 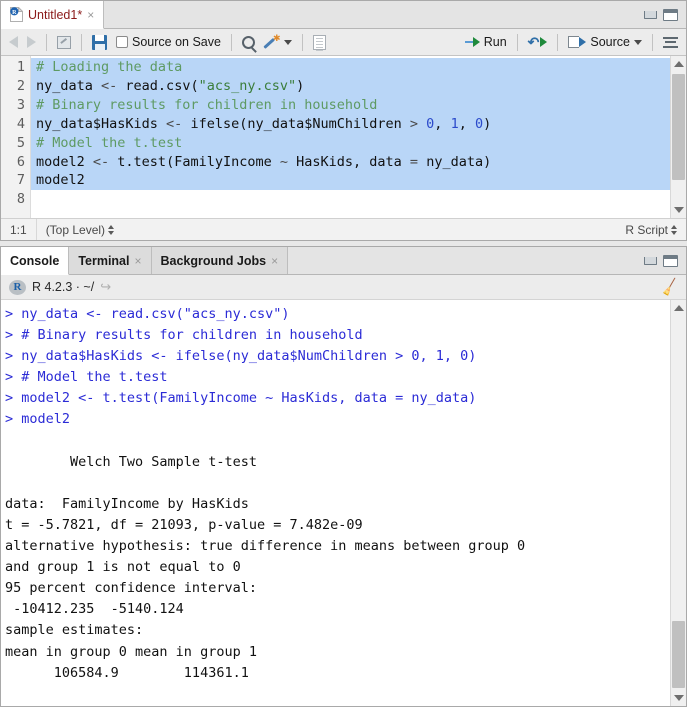 What do you see at coordinates (486, 42) in the screenshot?
I see `run-button: Run` at bounding box center [486, 42].